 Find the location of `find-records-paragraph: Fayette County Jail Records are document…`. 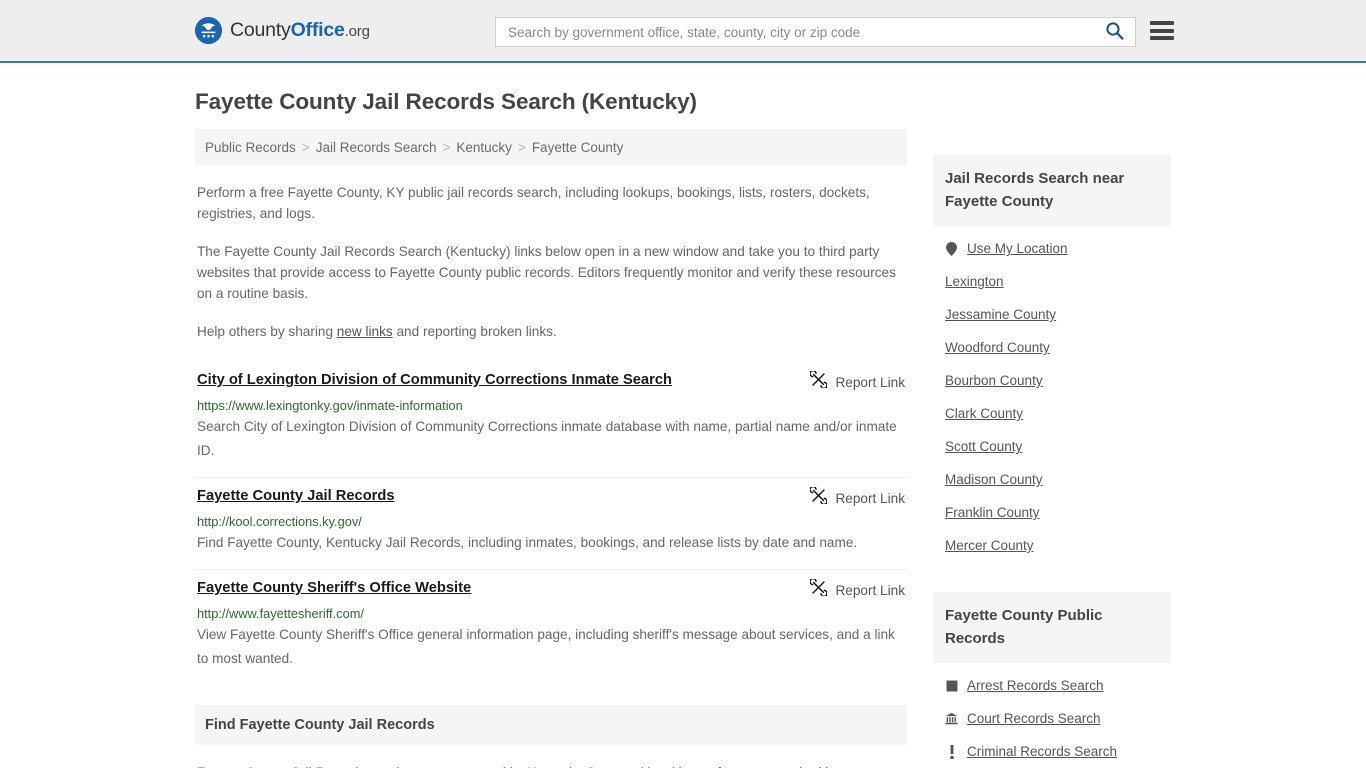

find-records-paragraph: Fayette County Jail Records are document… is located at coordinates (551, 765).